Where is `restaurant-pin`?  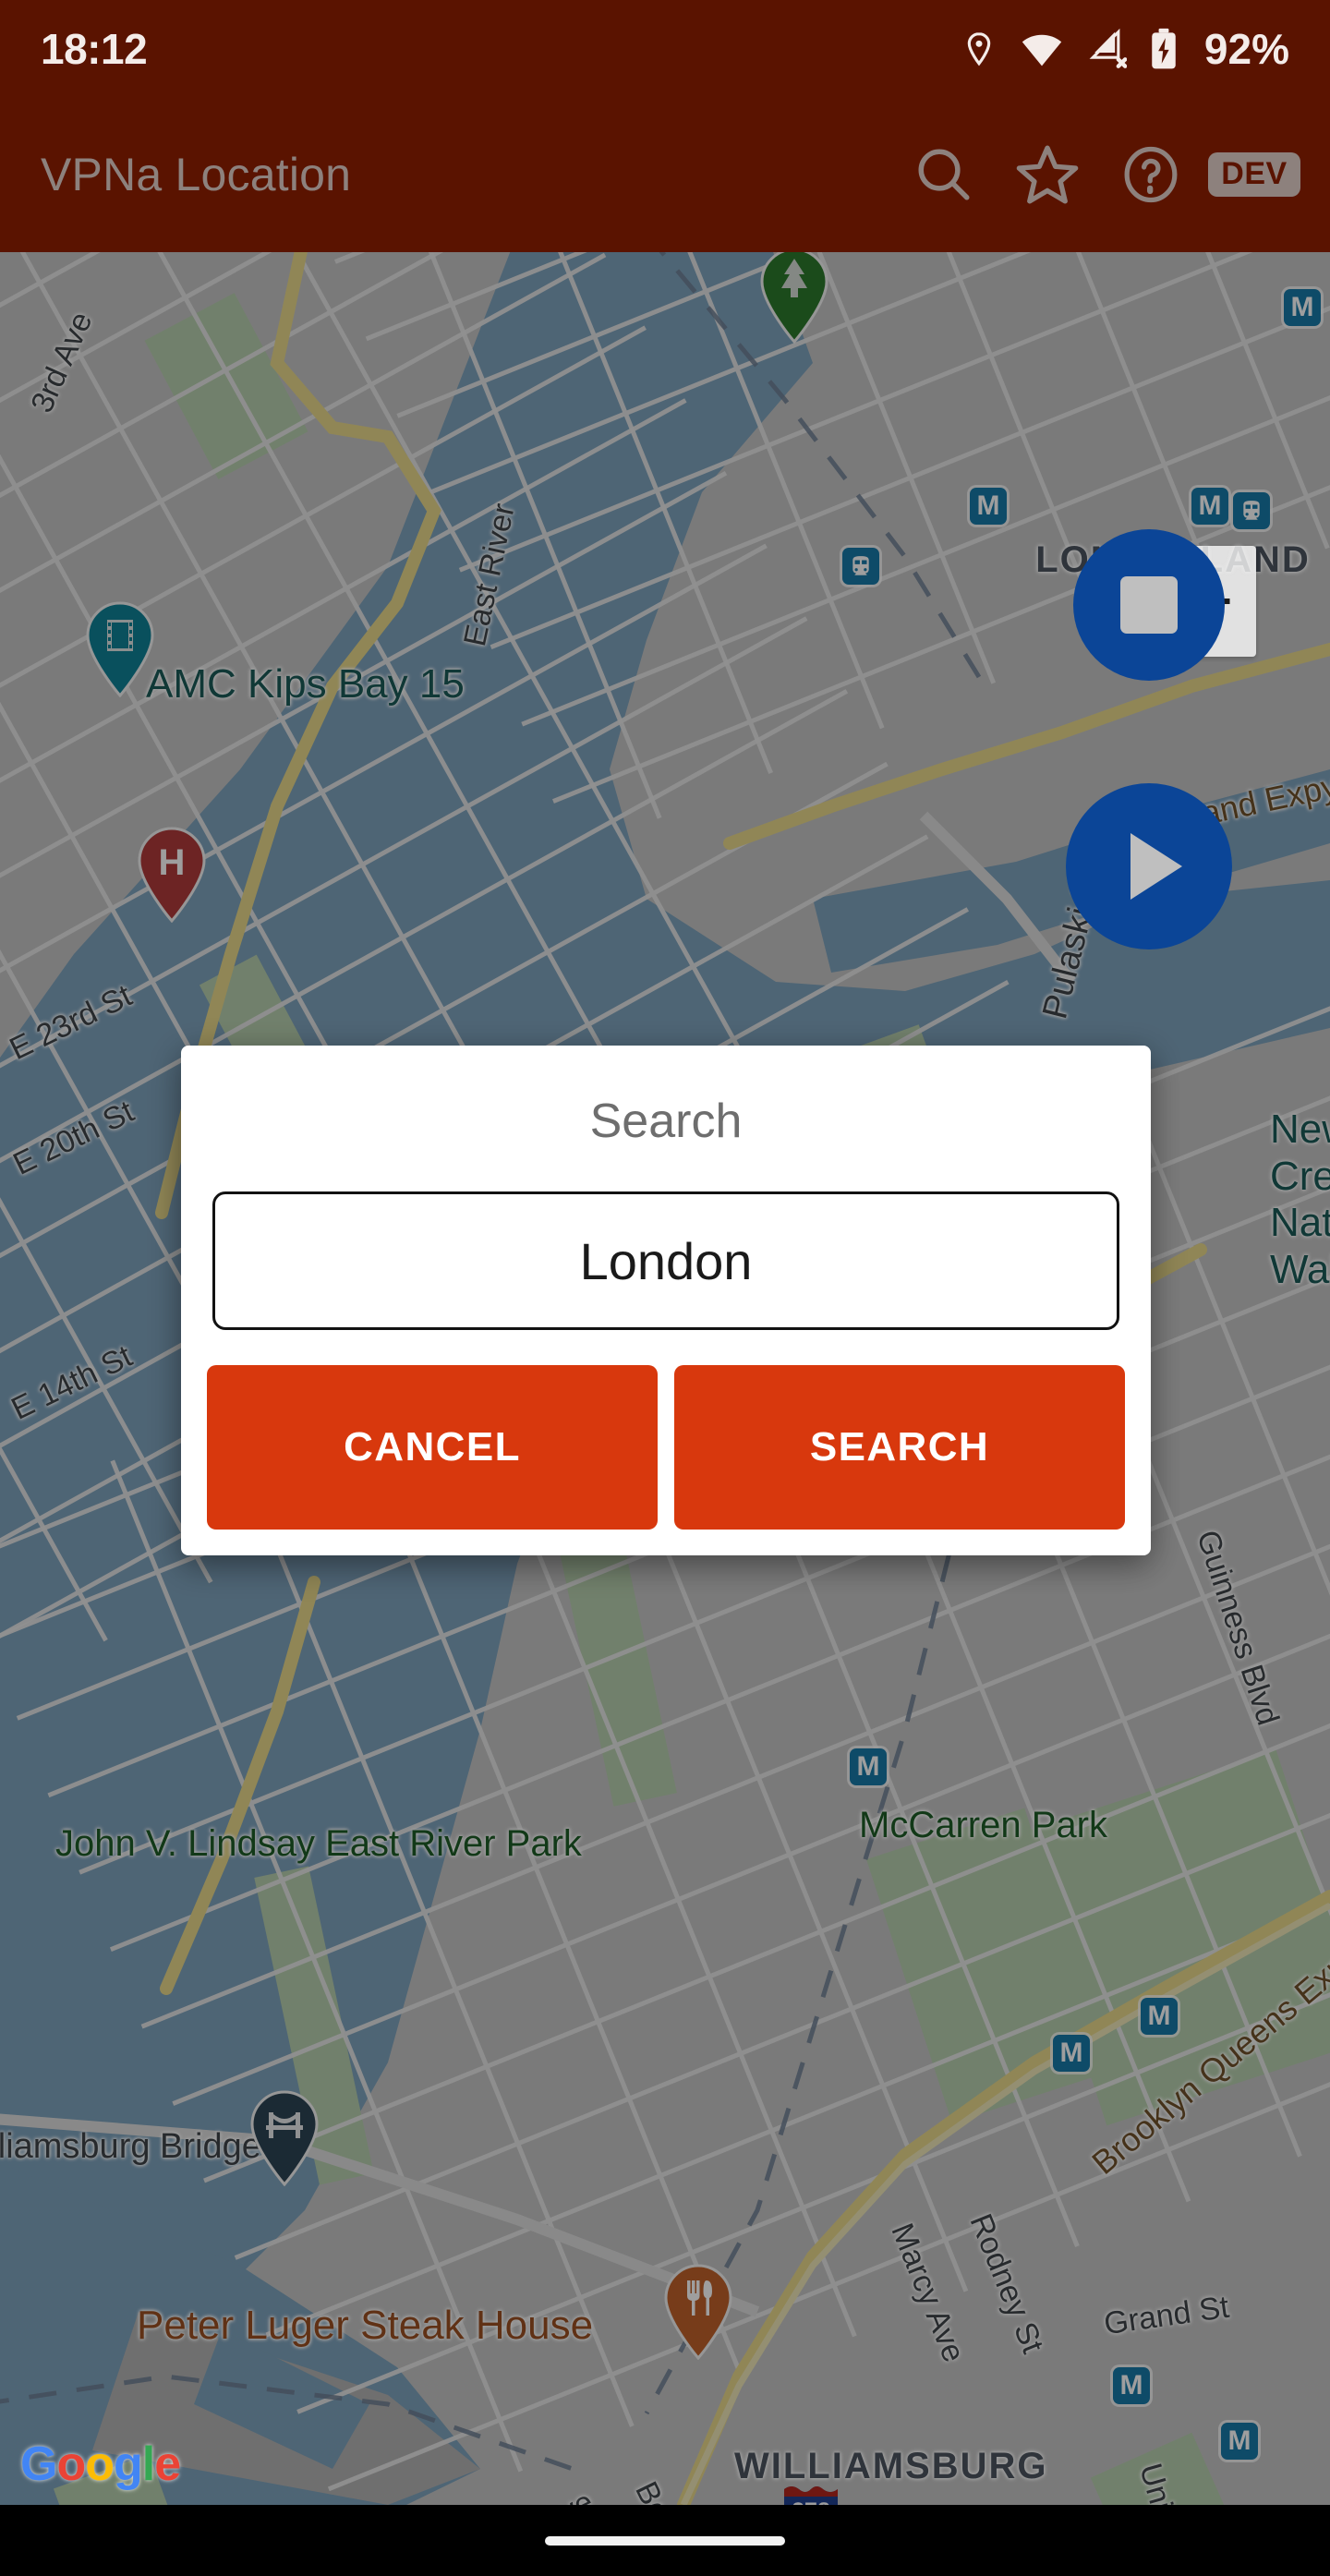 restaurant-pin is located at coordinates (698, 2314).